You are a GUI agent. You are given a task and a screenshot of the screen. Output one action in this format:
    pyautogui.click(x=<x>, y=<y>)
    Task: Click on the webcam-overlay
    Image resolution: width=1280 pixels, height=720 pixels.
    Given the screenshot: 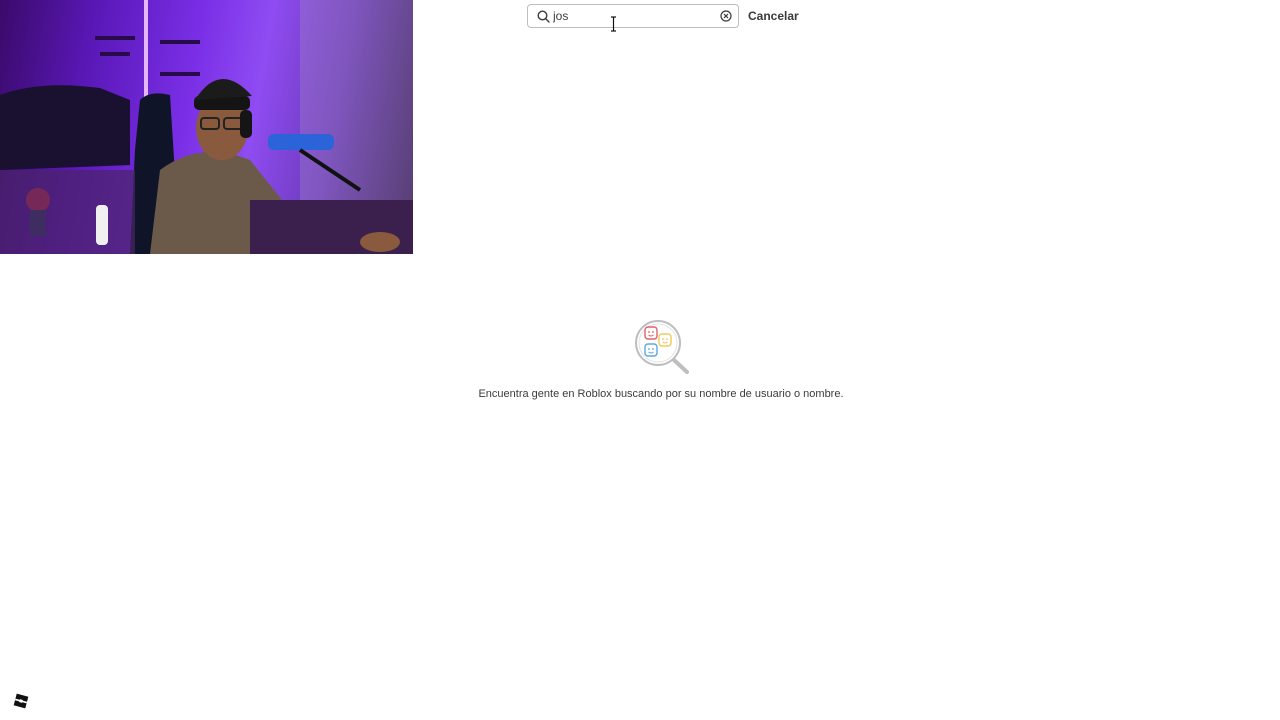 What is the action you would take?
    pyautogui.click(x=206, y=127)
    